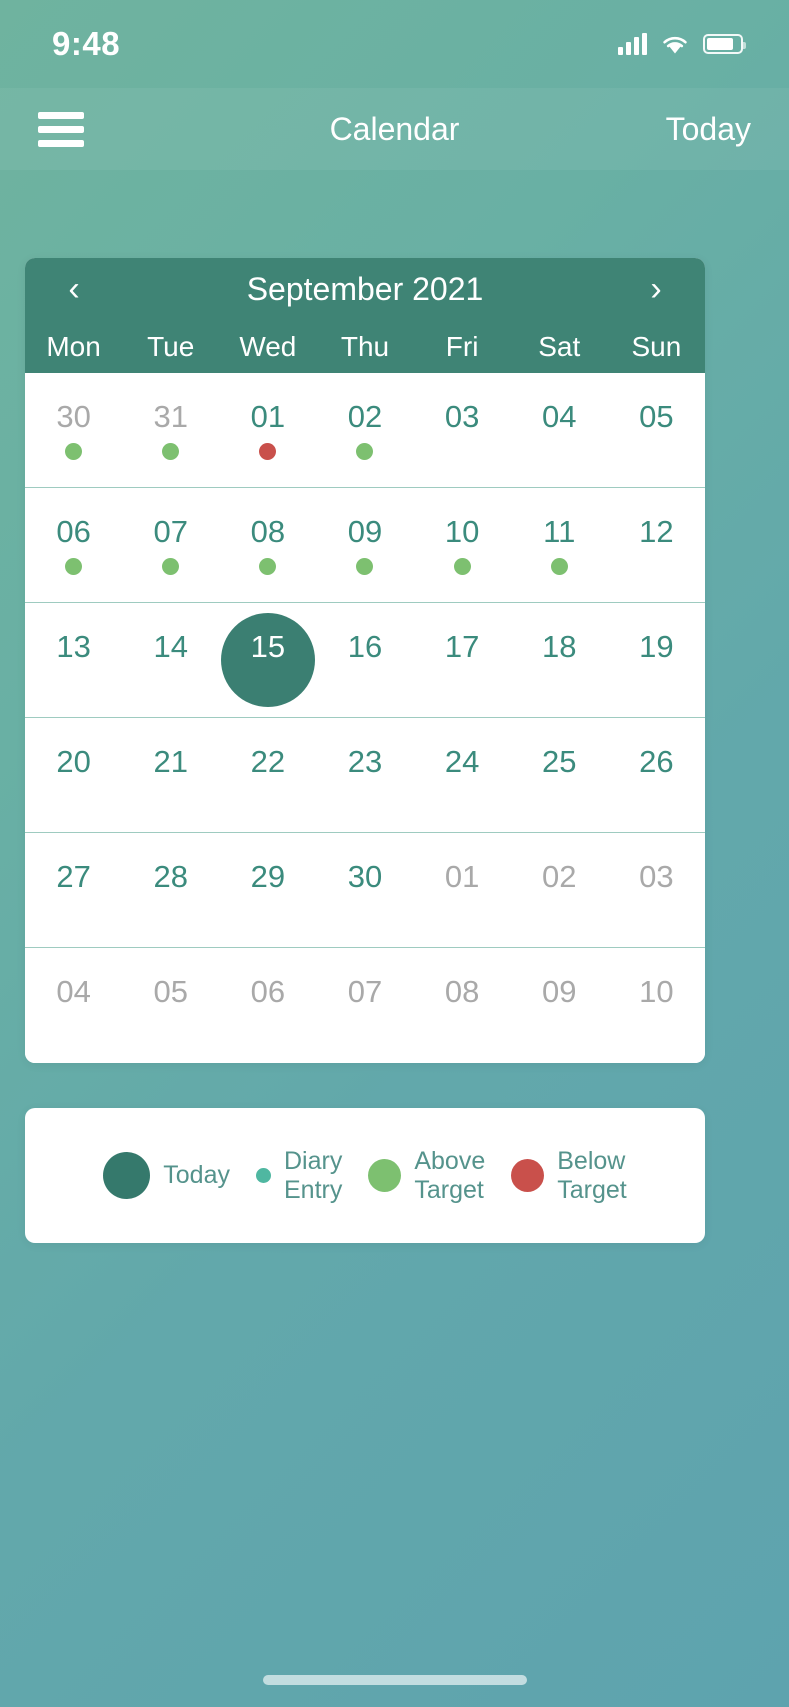 This screenshot has height=1707, width=789. I want to click on calendar-day-cell: 23, so click(364, 775).